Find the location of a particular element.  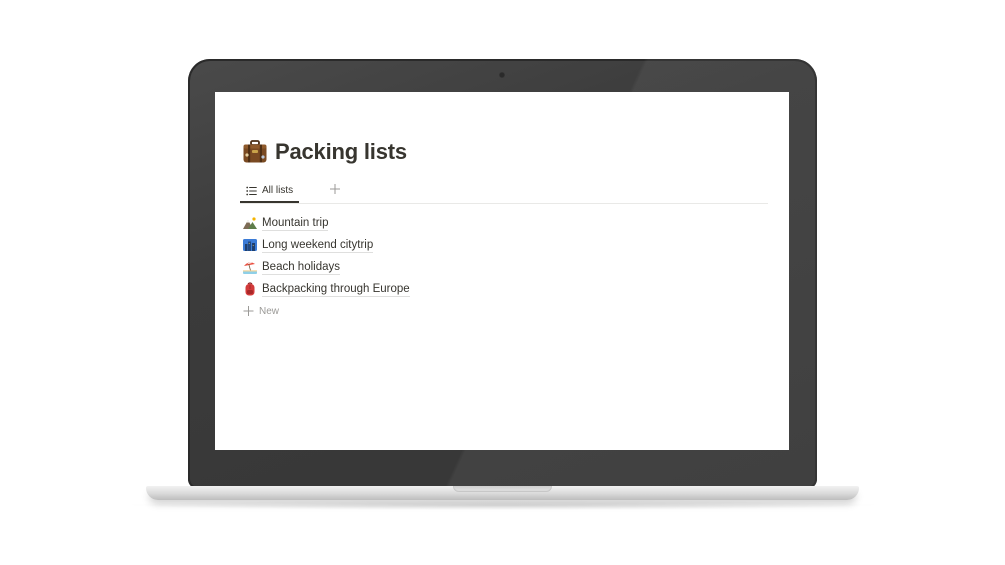

laptop-notch is located at coordinates (502, 489).